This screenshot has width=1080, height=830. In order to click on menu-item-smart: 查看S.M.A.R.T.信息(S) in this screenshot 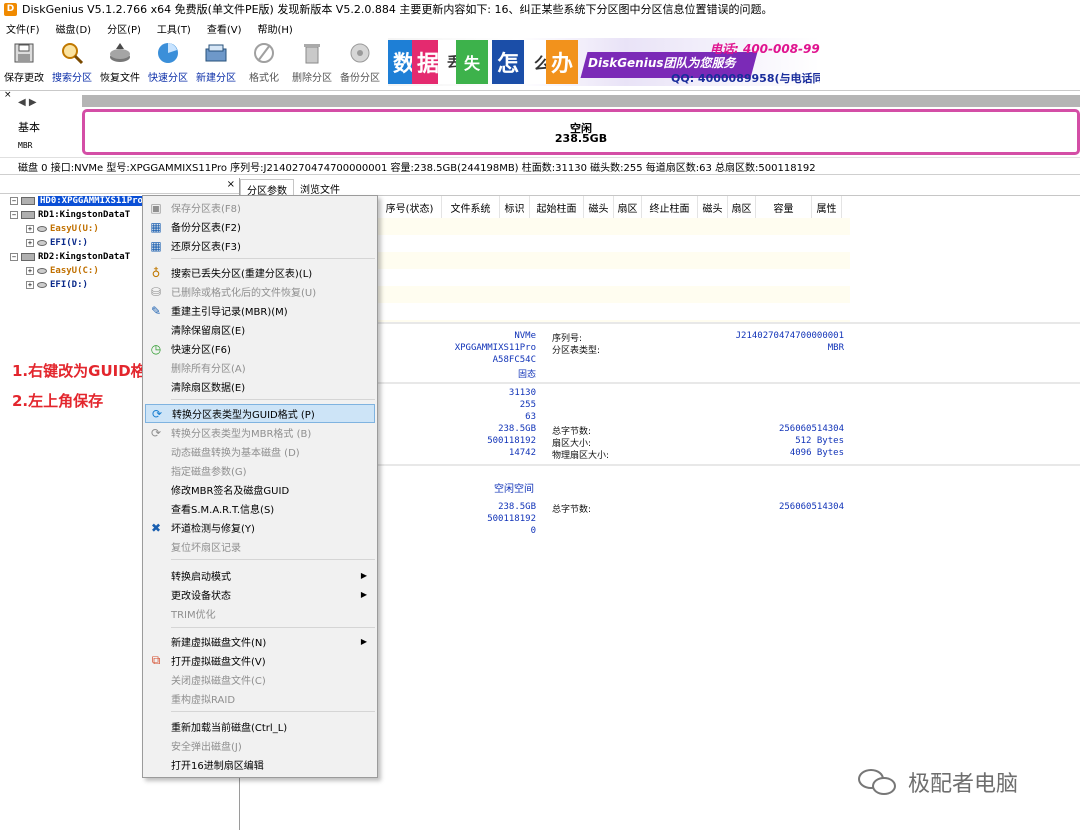, I will do `click(260, 508)`.